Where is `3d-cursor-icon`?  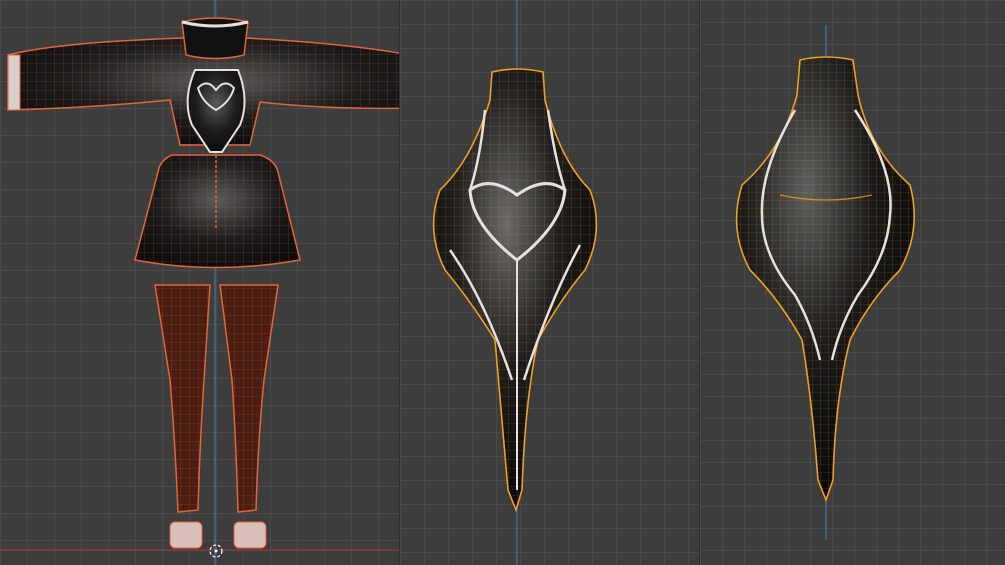 3d-cursor-icon is located at coordinates (216, 551).